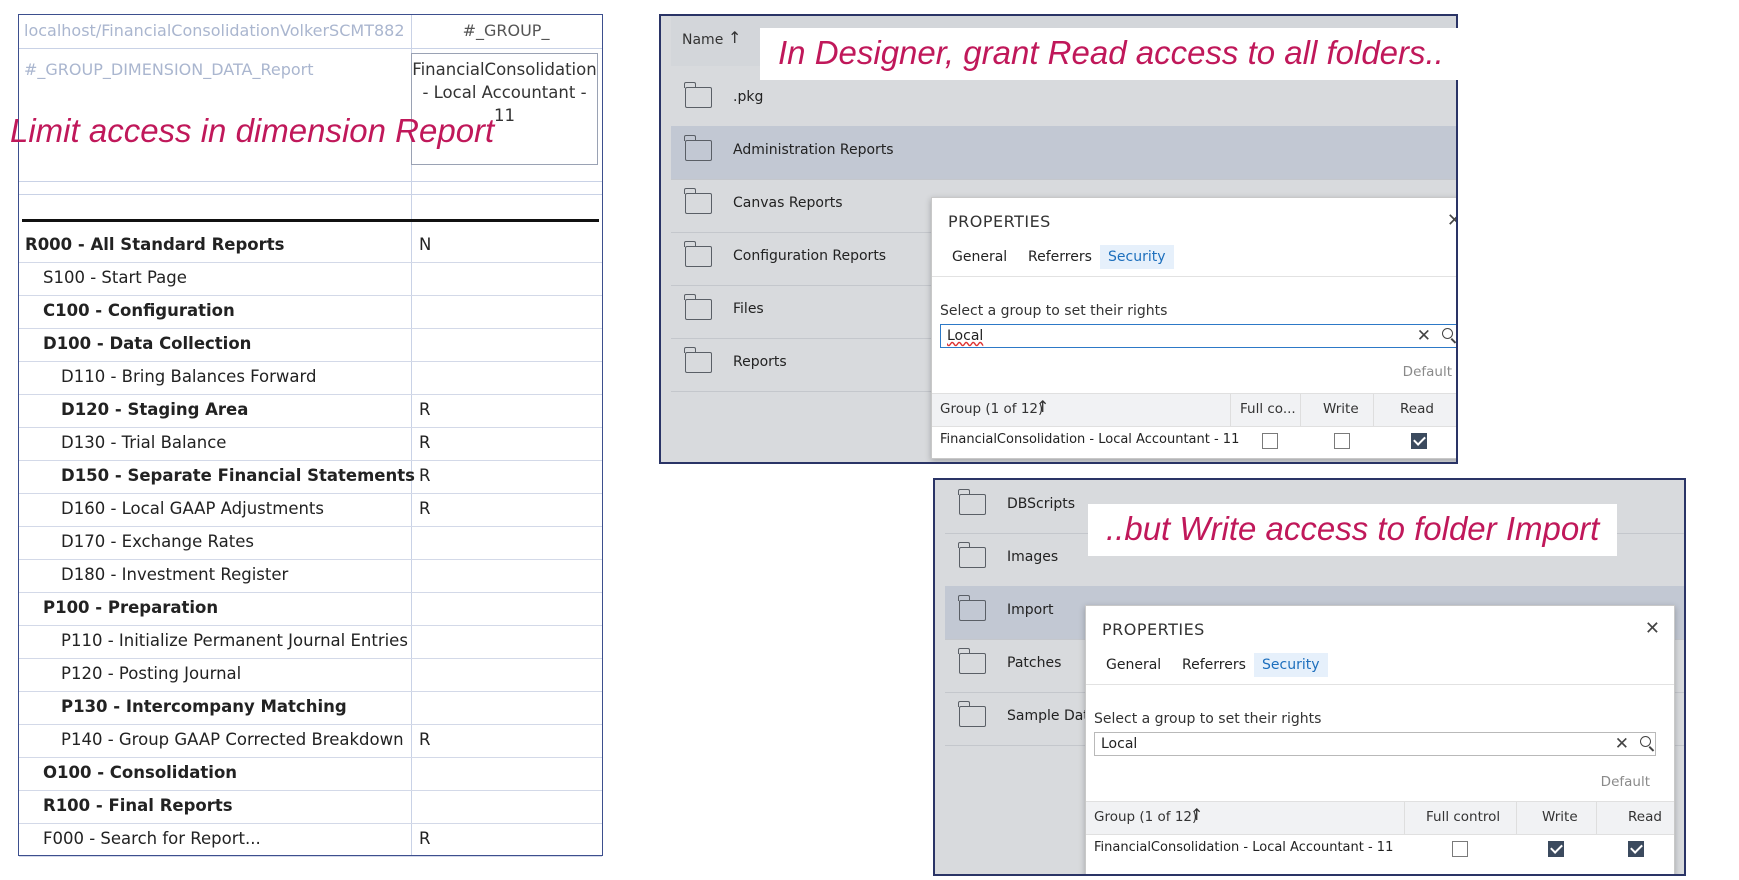  Describe the element at coordinates (310, 675) in the screenshot. I see `report-row: P120 - Posting Journal` at that location.